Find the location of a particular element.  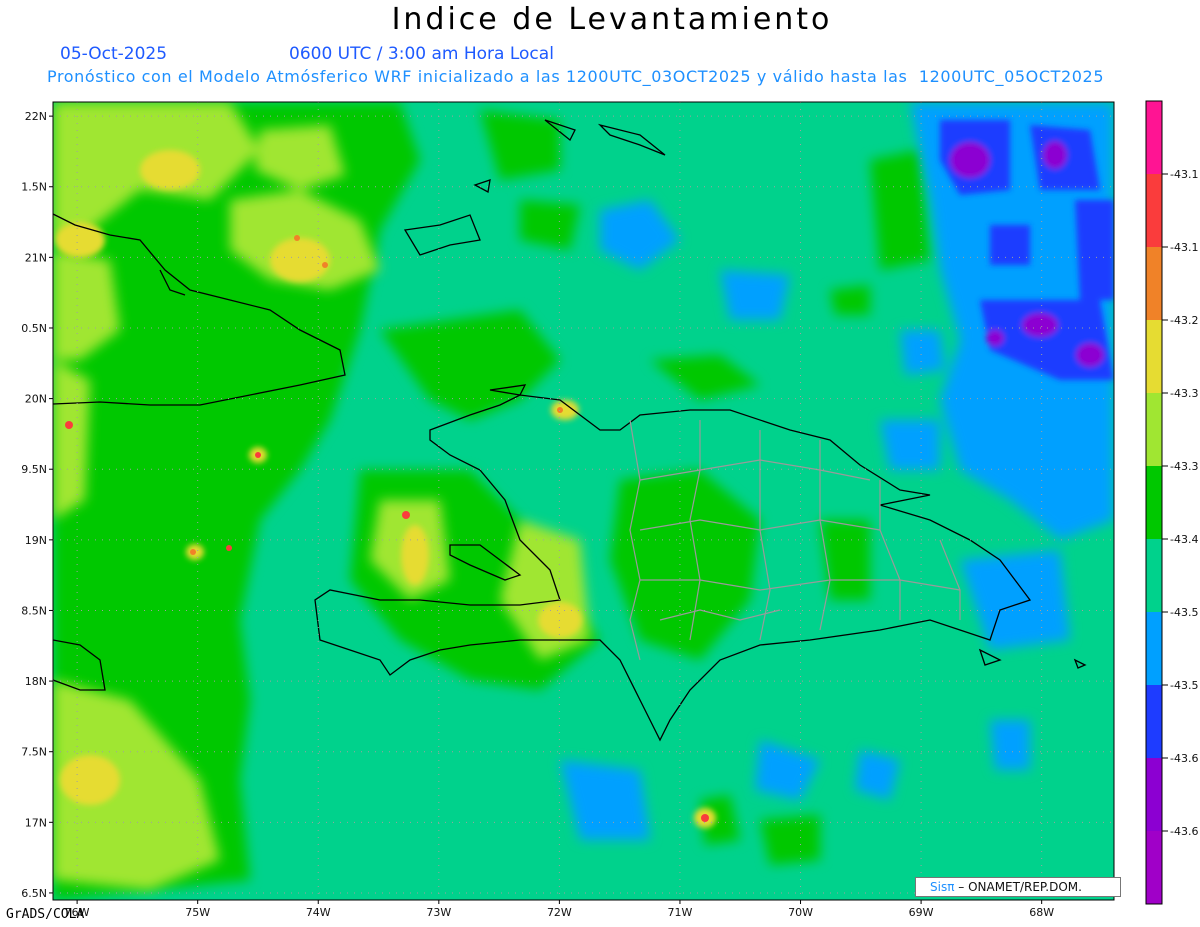

lat-tick-label: 1.5N is located at coordinates (34, 187).